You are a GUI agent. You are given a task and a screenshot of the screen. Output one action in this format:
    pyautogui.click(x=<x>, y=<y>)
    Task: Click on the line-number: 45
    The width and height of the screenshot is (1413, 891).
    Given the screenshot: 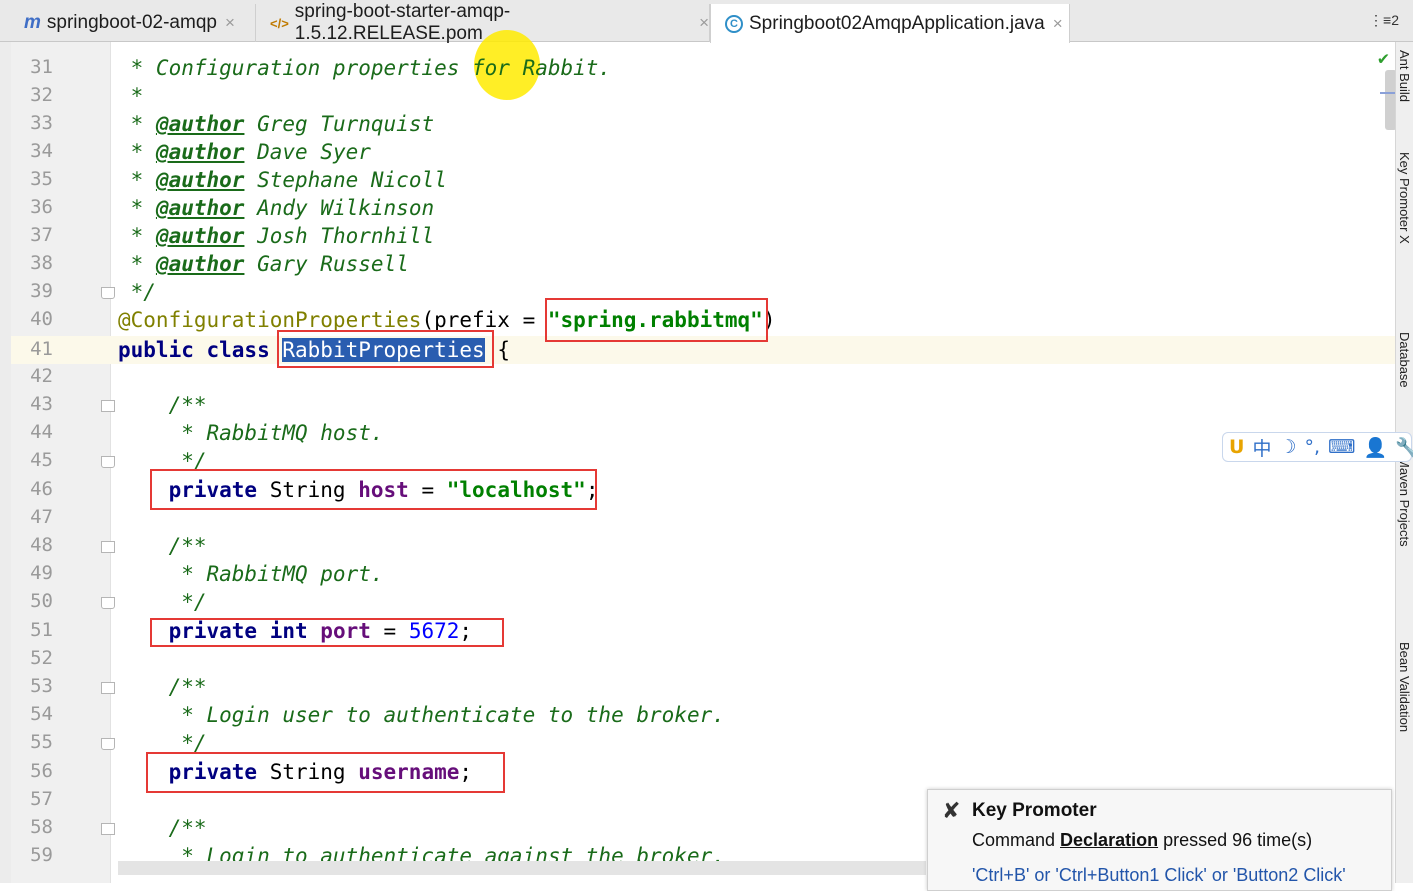 What is the action you would take?
    pyautogui.click(x=41, y=460)
    